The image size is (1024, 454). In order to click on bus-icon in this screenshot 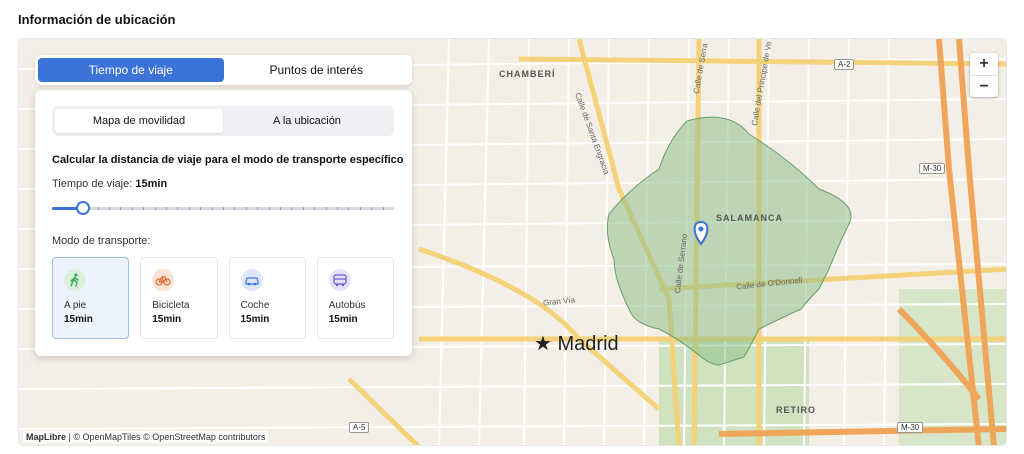, I will do `click(339, 280)`.